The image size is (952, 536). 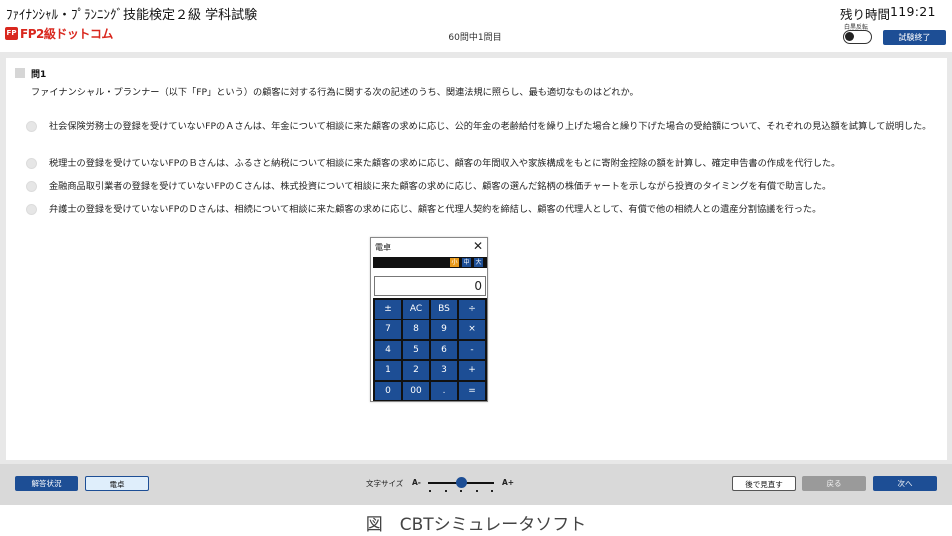 I want to click on logo-text: FP2級ドットコム, so click(x=66, y=34).